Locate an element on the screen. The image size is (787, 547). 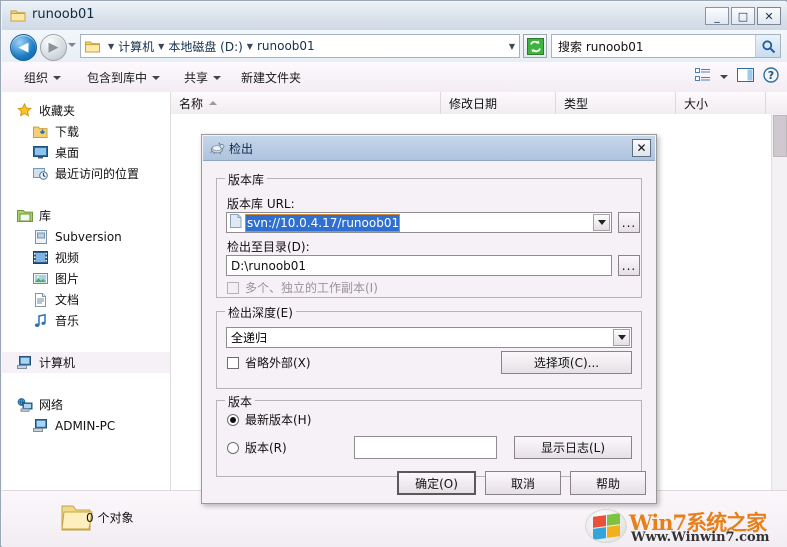
sidebar-group-favorites: 收藏夹 下载 桌面 最近访问的位置 is located at coordinates (86, 142).